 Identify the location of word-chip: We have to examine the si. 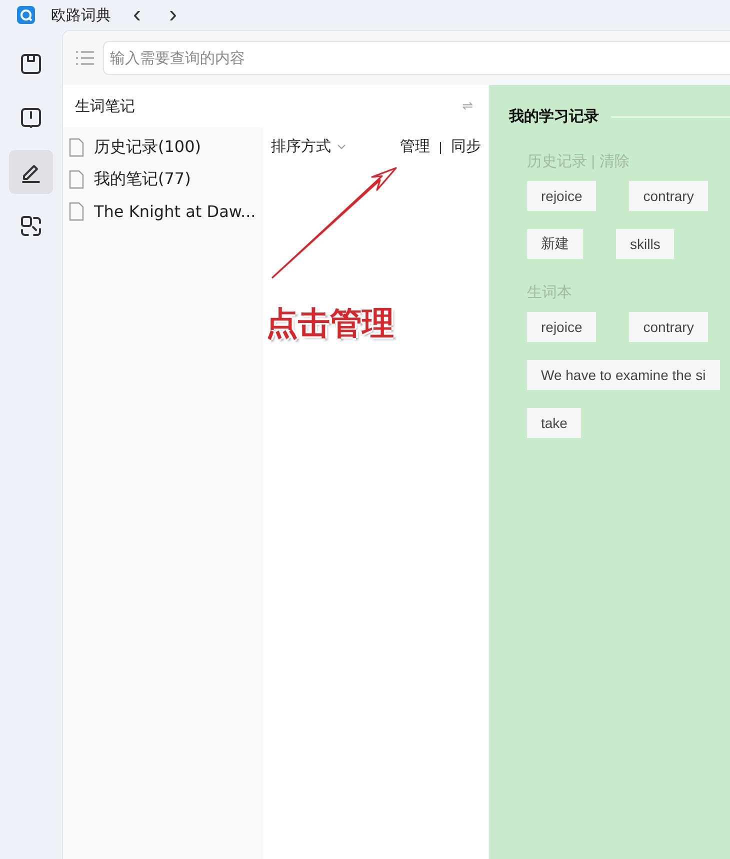
(623, 375).